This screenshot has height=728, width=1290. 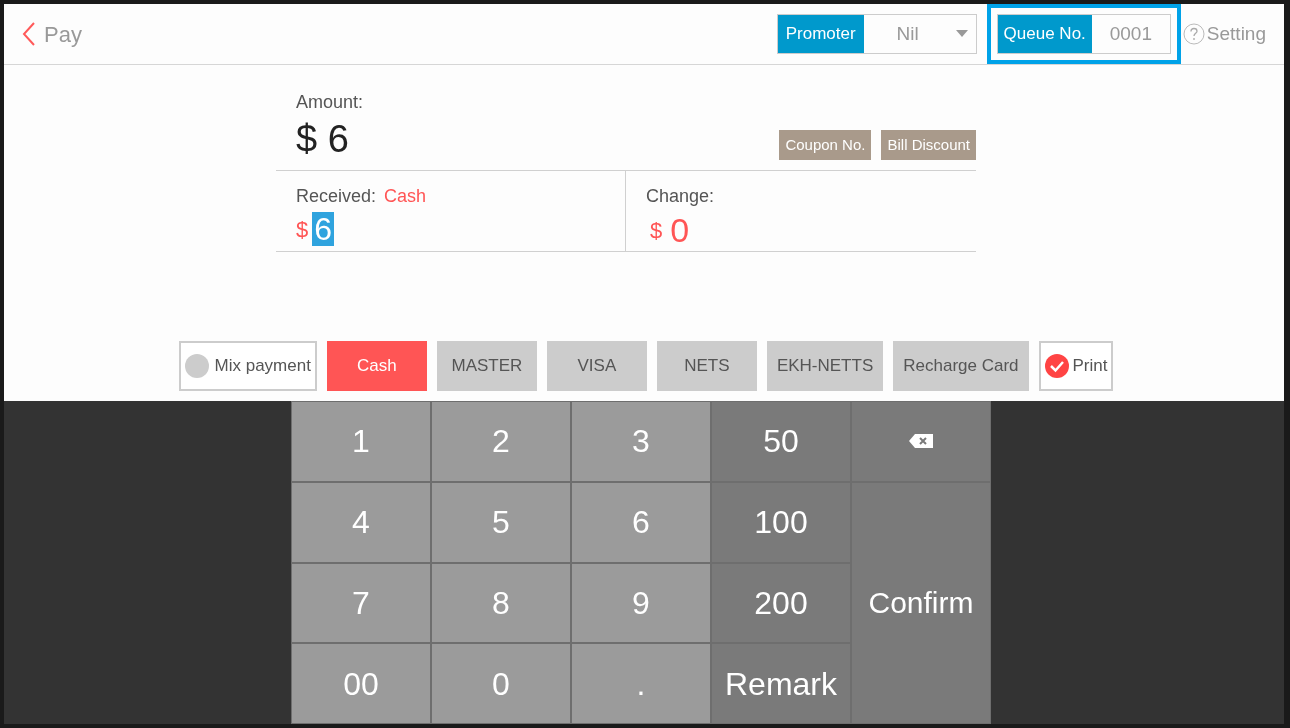 What do you see at coordinates (52, 34) in the screenshot?
I see `back-button: Pay` at bounding box center [52, 34].